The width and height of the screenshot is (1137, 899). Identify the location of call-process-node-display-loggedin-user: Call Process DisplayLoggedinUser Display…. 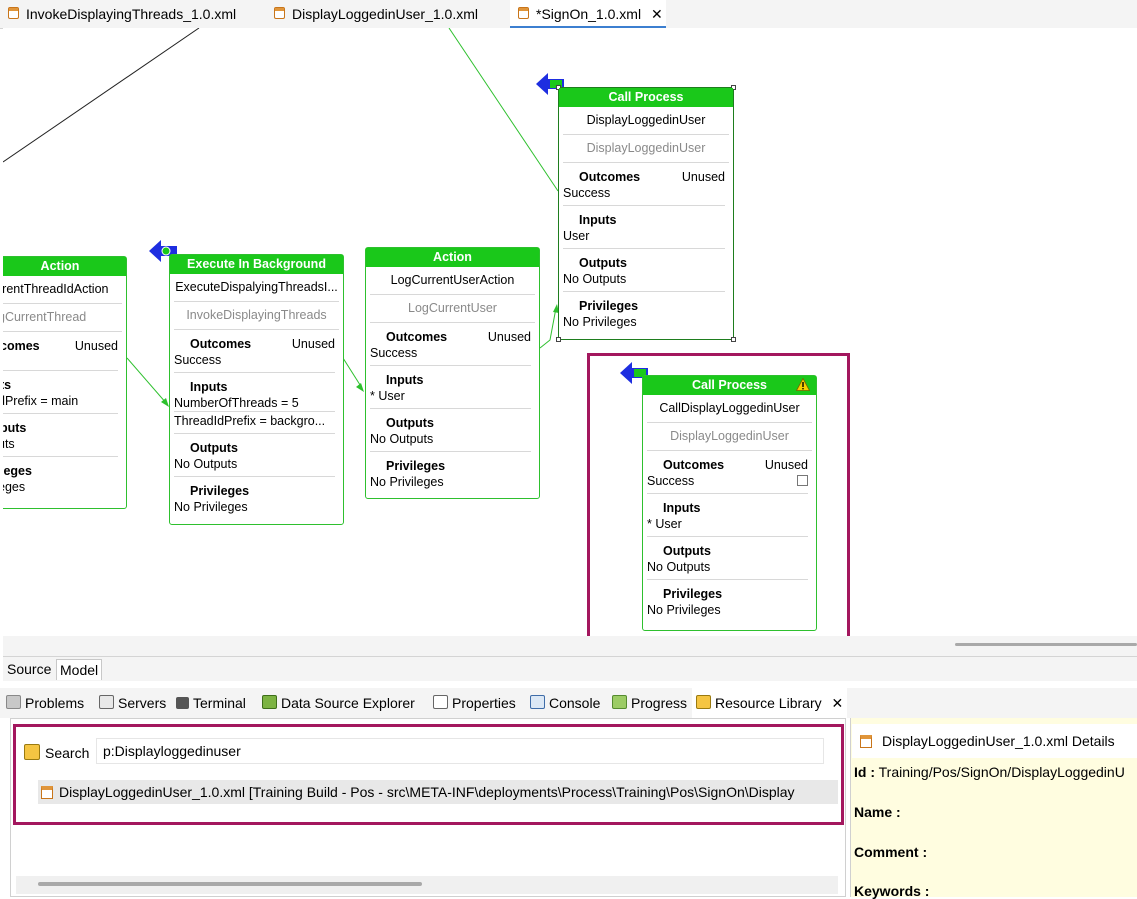
(646, 213).